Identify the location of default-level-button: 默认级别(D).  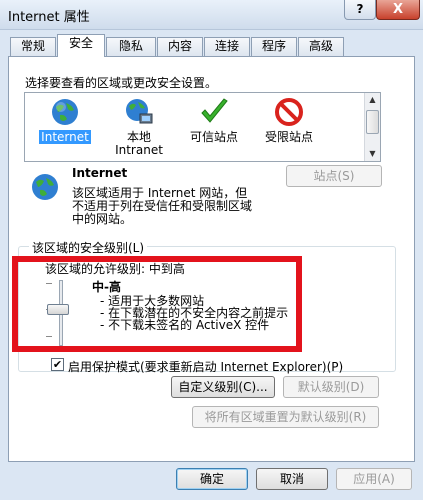
(331, 387).